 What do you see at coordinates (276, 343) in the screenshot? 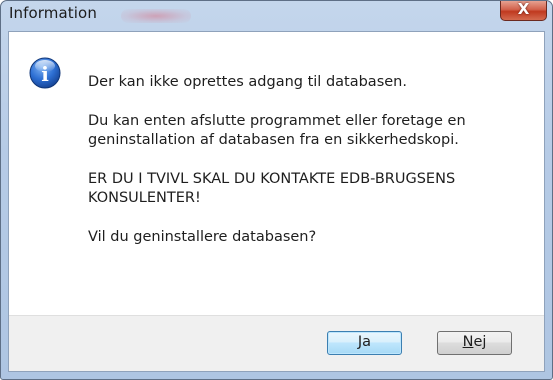
I see `button-bar: Ja Nej` at bounding box center [276, 343].